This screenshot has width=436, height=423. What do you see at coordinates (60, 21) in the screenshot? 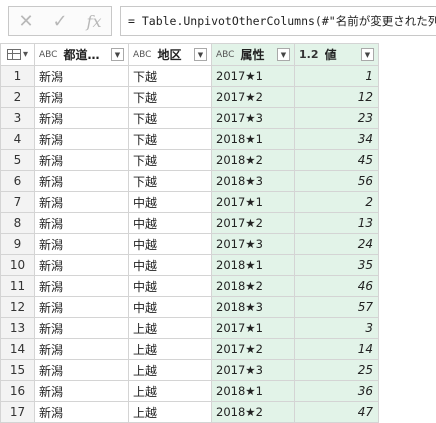
I see `confirm-icon: ✓` at bounding box center [60, 21].